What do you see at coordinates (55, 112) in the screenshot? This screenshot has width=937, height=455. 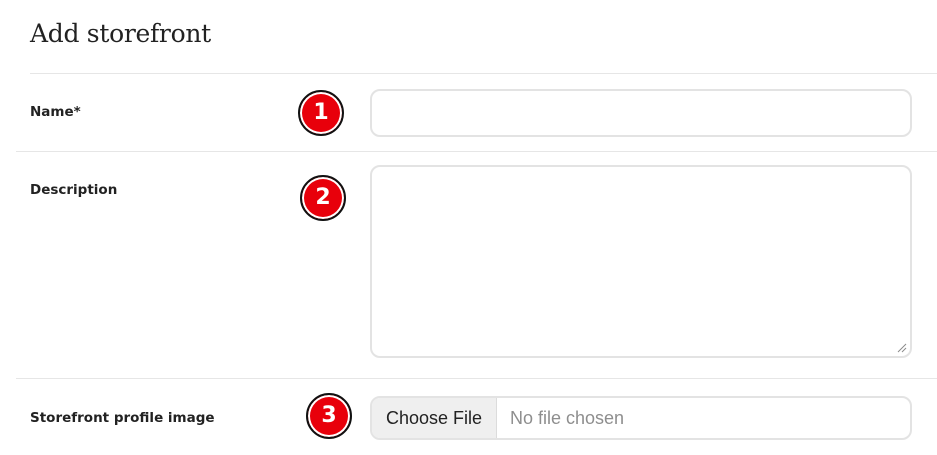 I see `name-label: Name*` at bounding box center [55, 112].